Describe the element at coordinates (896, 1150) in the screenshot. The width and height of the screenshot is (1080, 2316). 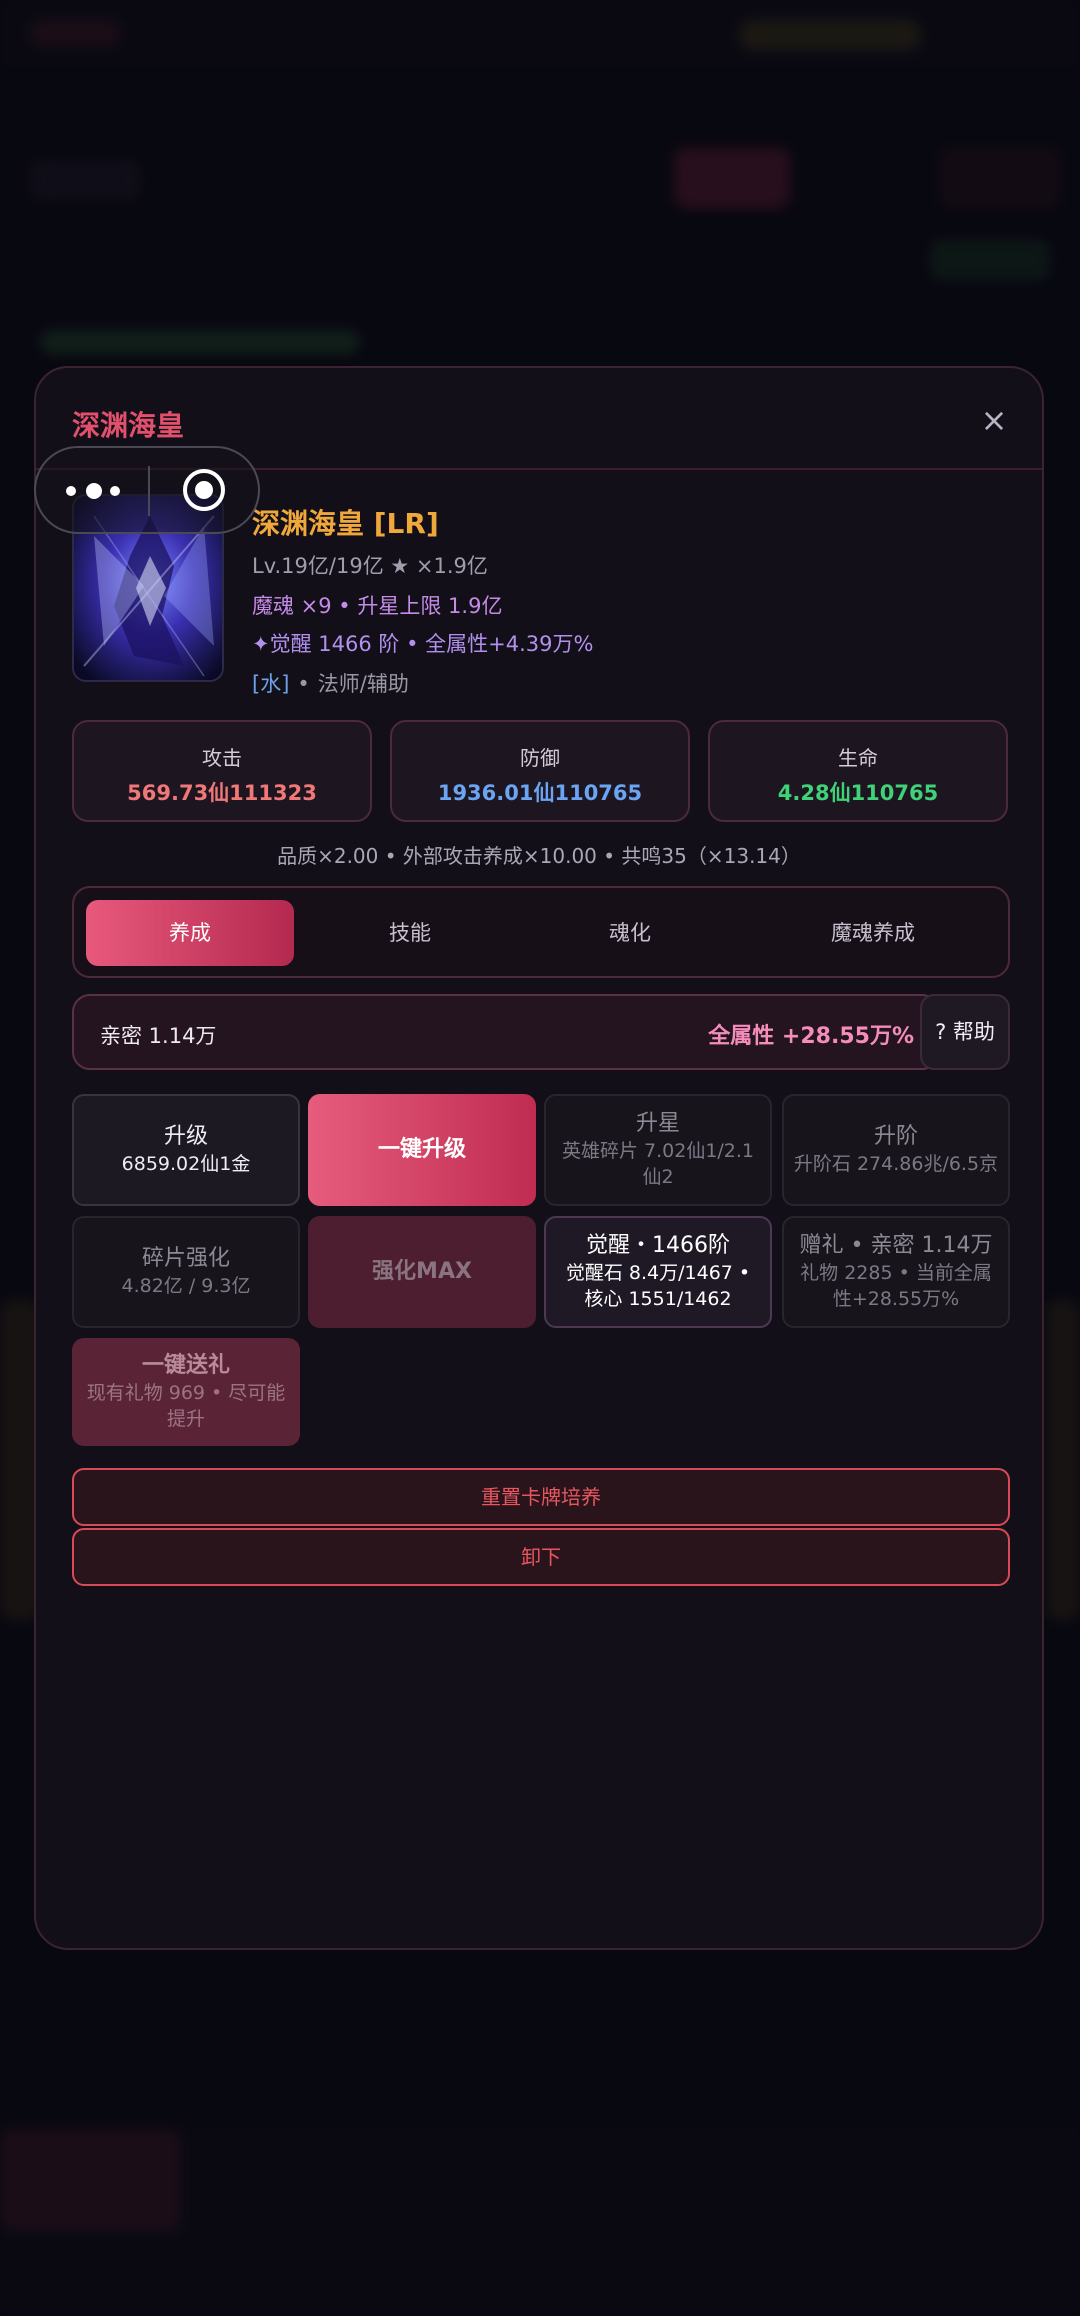
I see `rank-up-button: 升阶 升阶石 274.86兆/6.5京` at that location.